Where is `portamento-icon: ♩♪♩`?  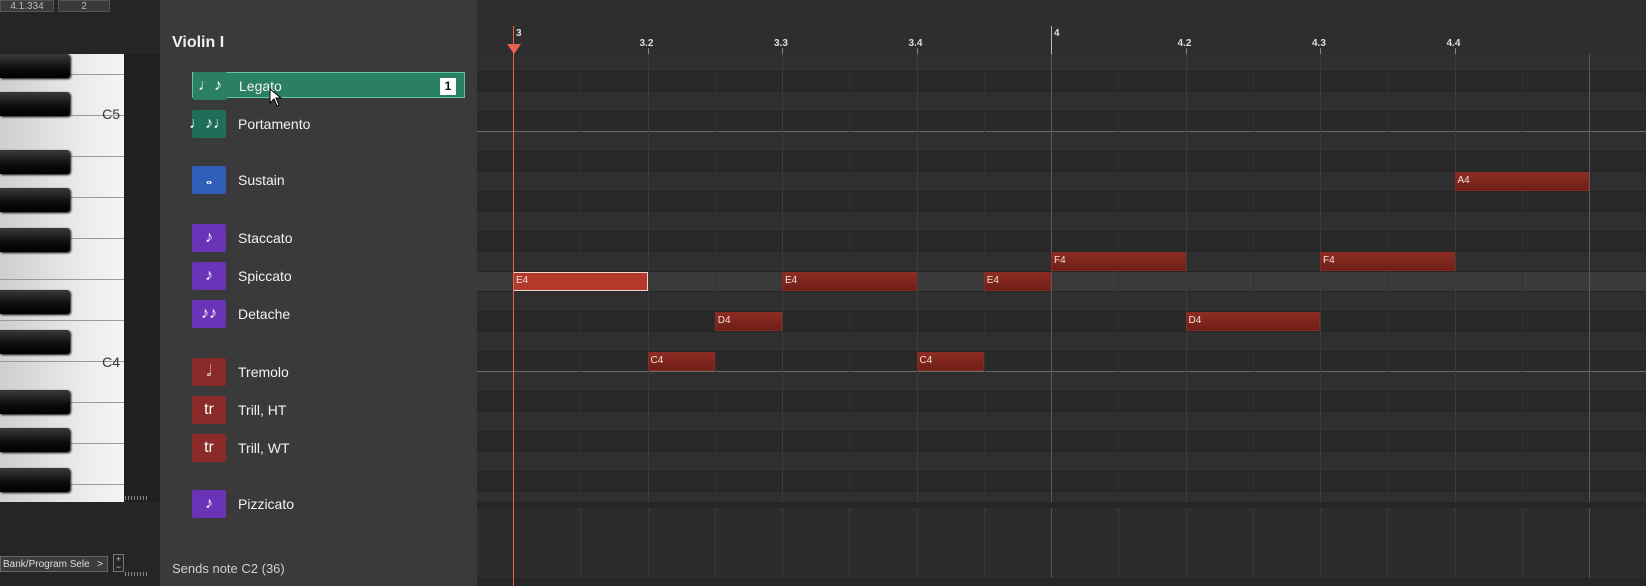 portamento-icon: ♩♪♩ is located at coordinates (209, 124).